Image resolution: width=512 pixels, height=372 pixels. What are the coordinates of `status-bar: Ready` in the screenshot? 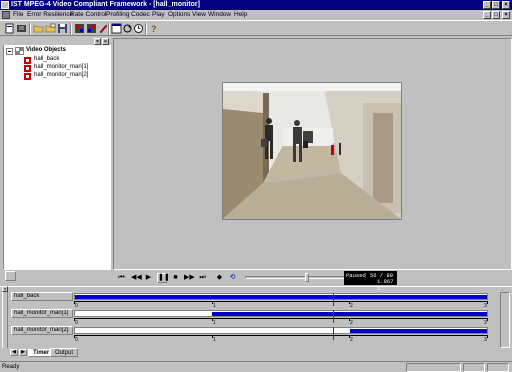 It's located at (256, 366).